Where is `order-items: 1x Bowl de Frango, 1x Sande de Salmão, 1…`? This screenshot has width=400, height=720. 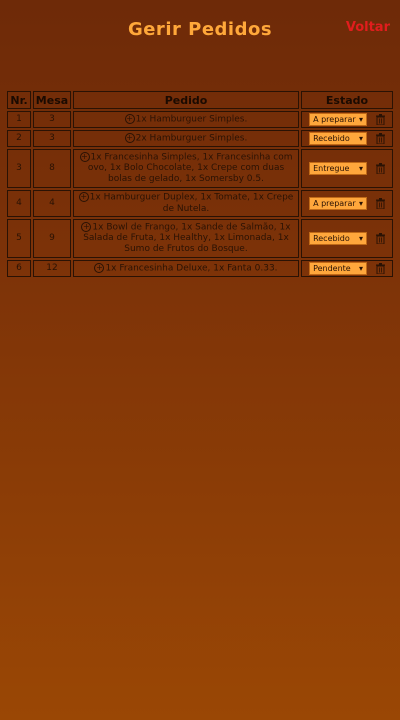 order-items: 1x Bowl de Frango, 1x Sande de Salmão, 1… is located at coordinates (187, 238).